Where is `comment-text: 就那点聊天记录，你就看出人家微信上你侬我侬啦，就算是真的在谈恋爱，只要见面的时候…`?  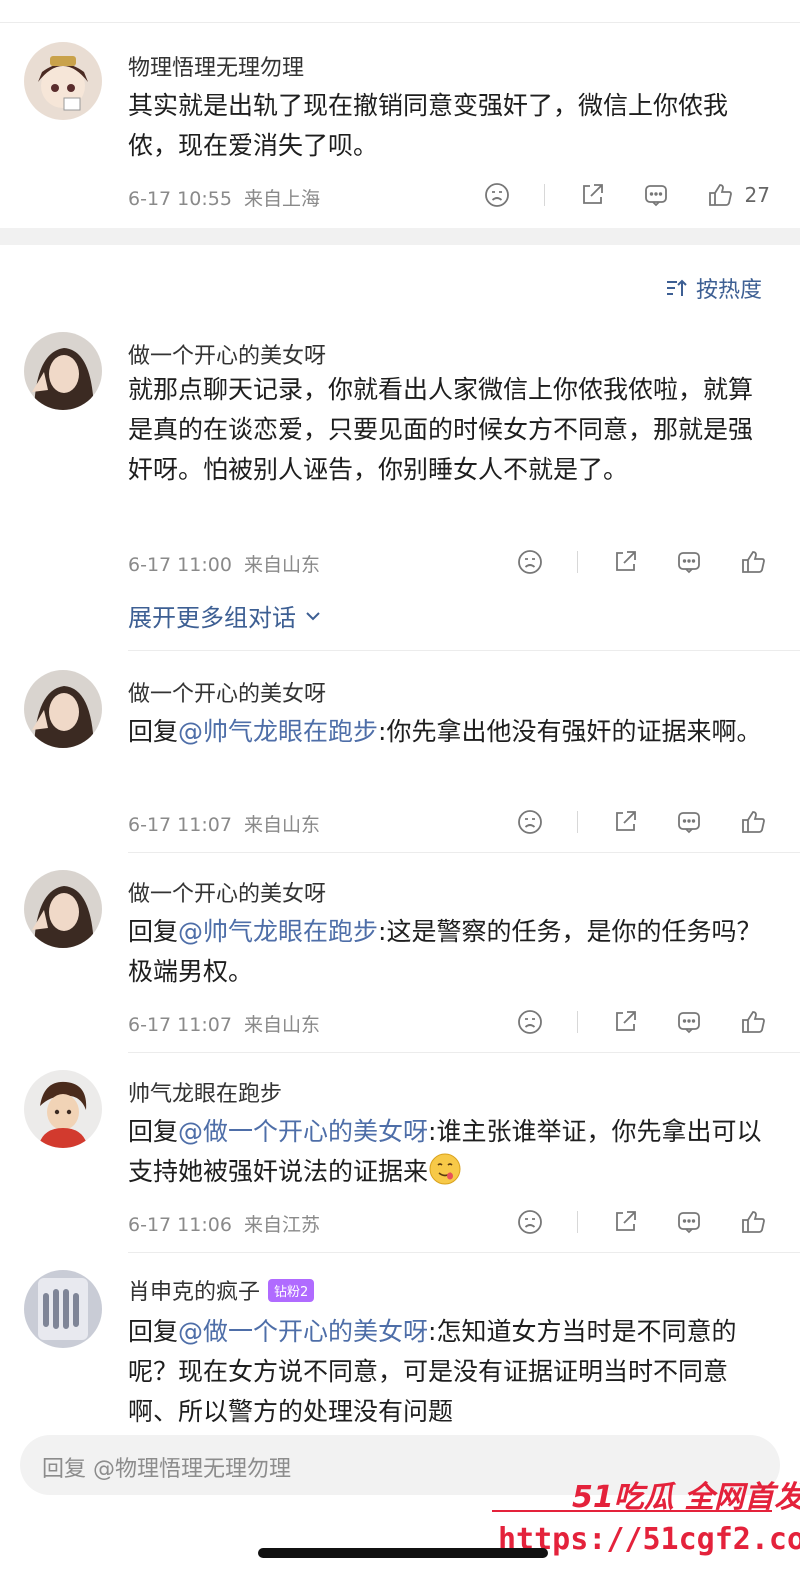 comment-text: 就那点聊天记录，你就看出人家微信上你侬我侬啦，就算是真的在谈恋爱，只要见面的时候… is located at coordinates (441, 429).